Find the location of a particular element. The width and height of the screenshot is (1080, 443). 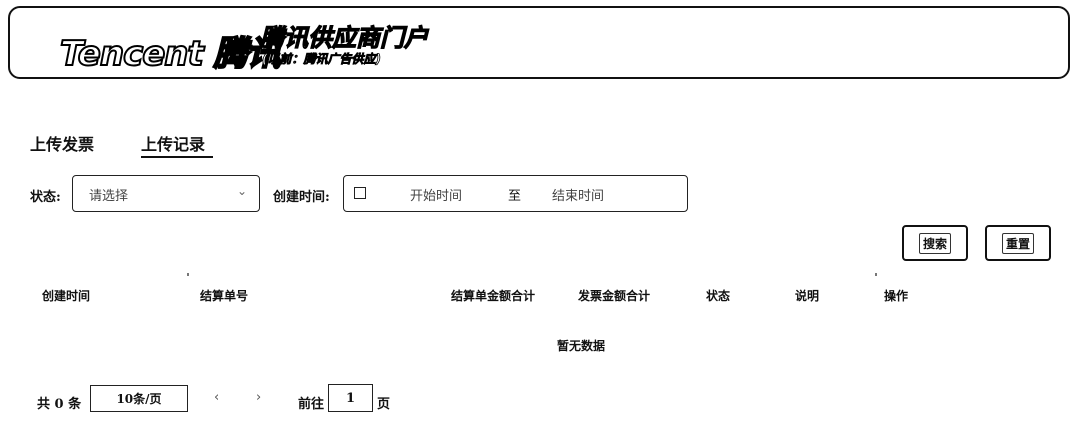

page-size-select: 10条/页 is located at coordinates (139, 398).